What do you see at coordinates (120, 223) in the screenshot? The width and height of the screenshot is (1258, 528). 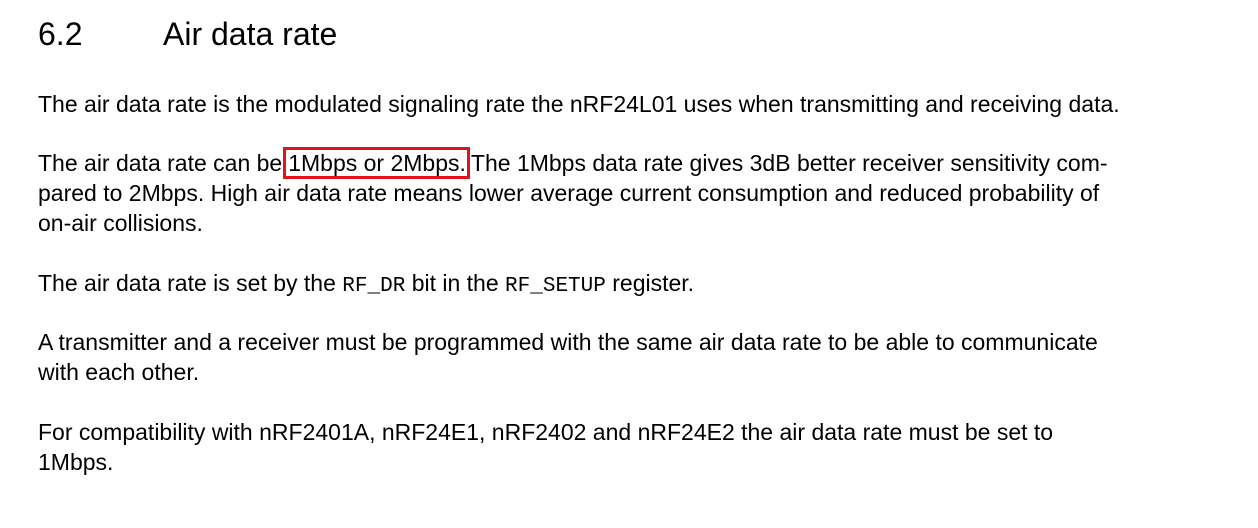 I see `rates-text-line3: on-air collisions.` at bounding box center [120, 223].